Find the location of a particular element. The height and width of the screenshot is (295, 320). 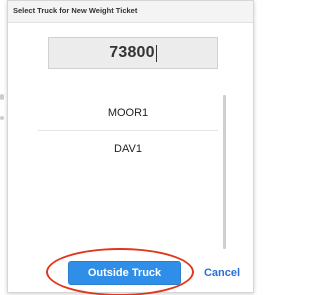

scrollbar-thumb is located at coordinates (224, 172).